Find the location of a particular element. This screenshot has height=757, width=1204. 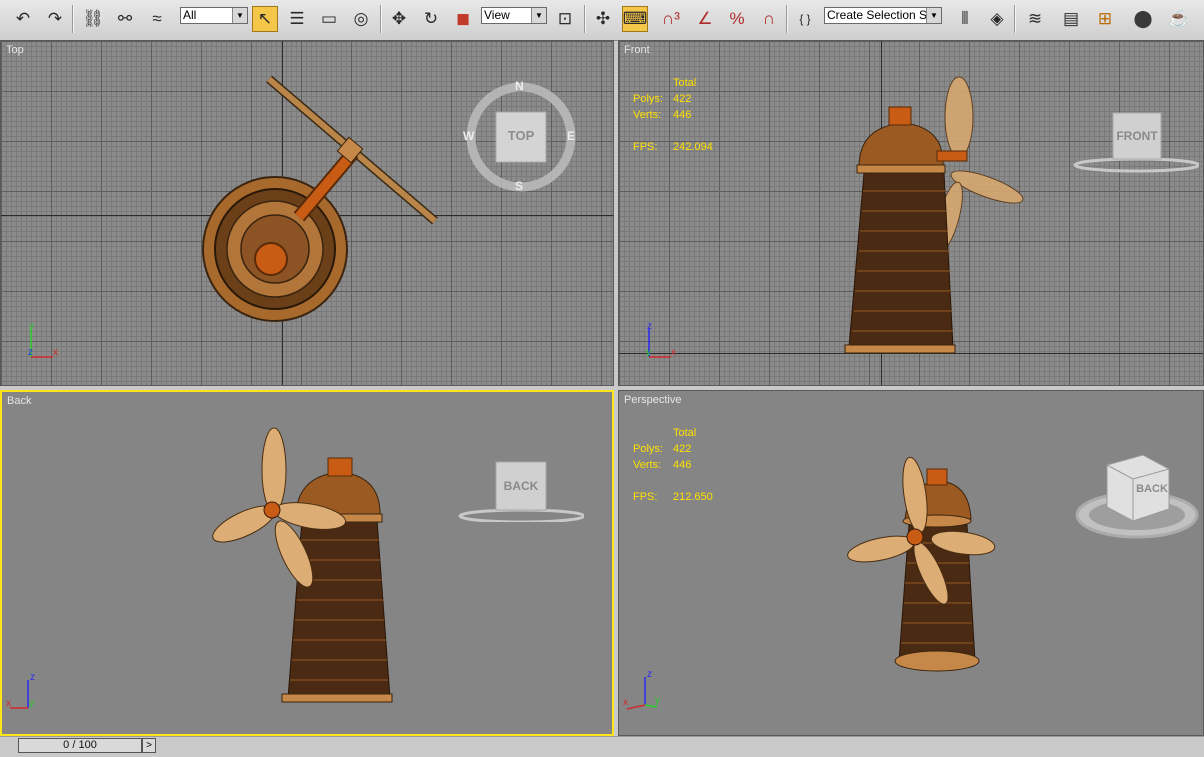

render-setup-icon: ☕ is located at coordinates (1179, 19).